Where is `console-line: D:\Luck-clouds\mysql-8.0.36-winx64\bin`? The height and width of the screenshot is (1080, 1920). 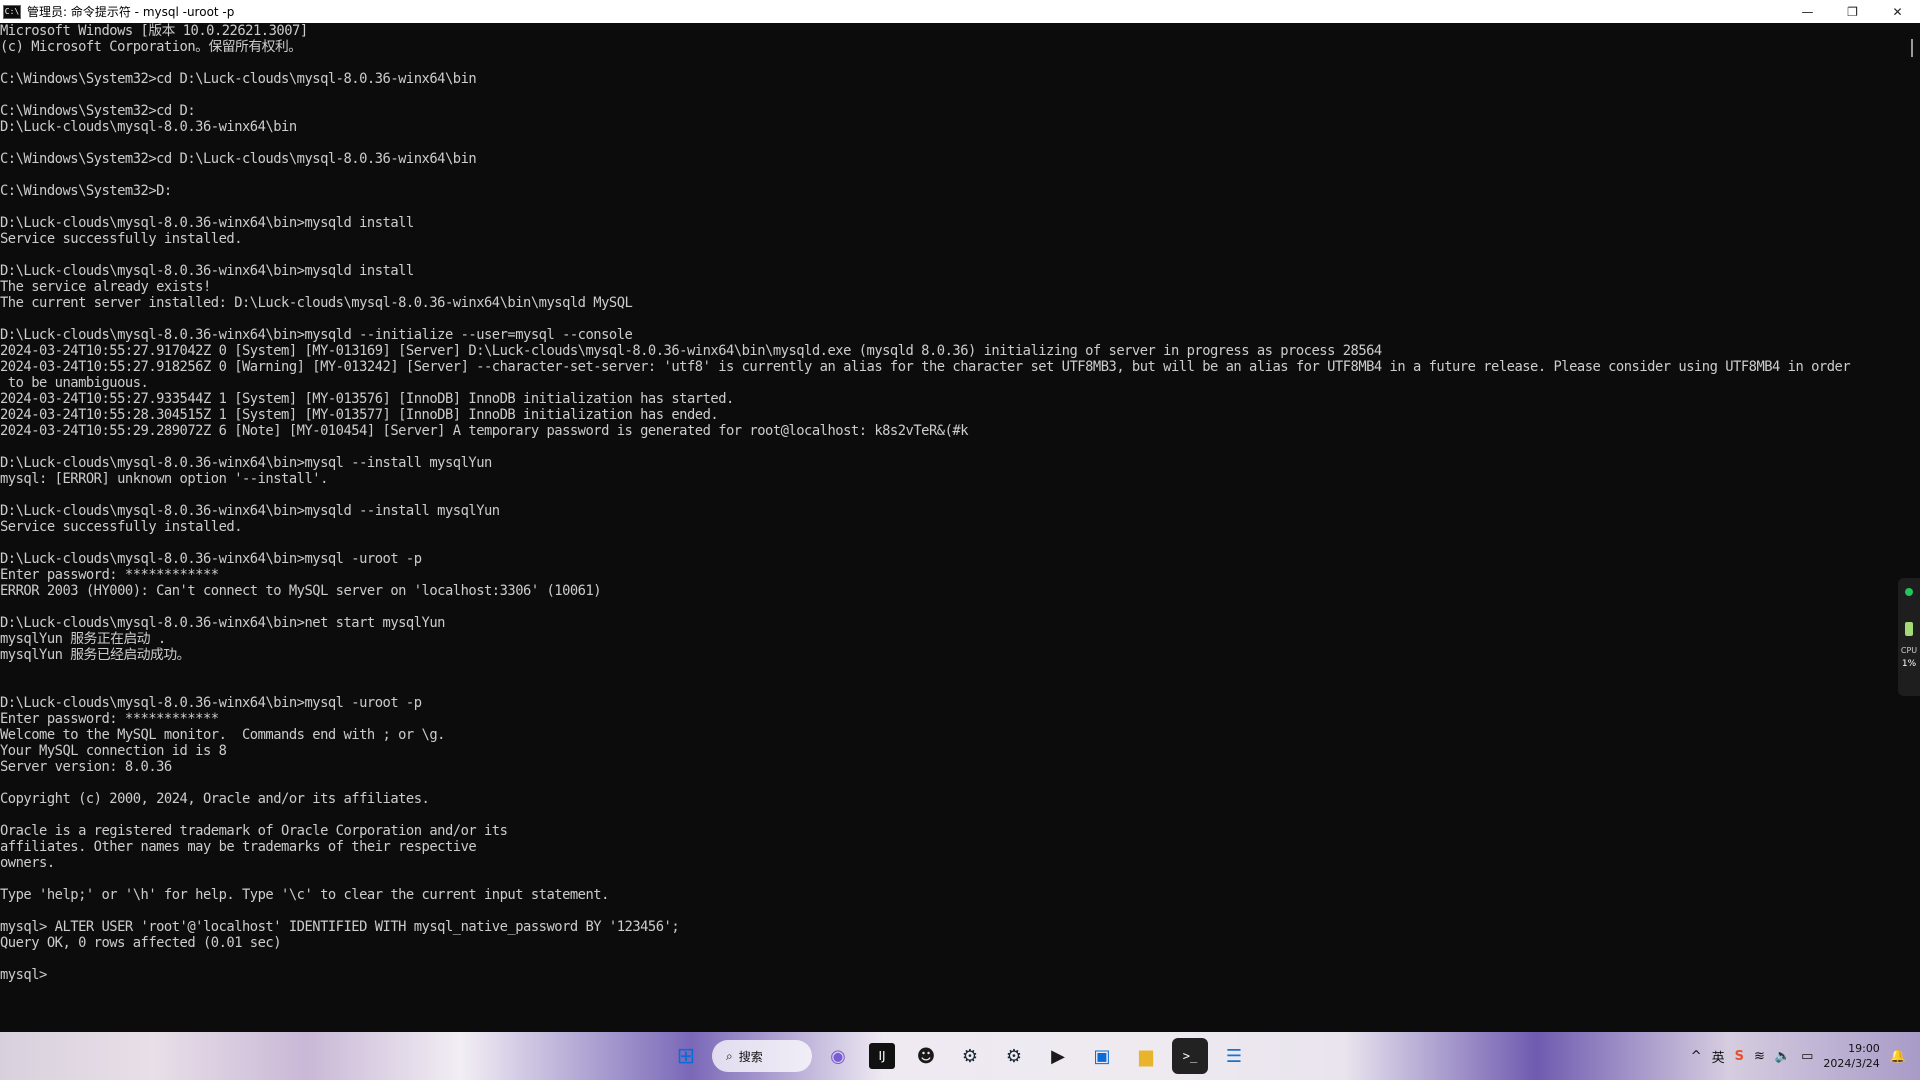 console-line: D:\Luck-clouds\mysql-8.0.36-winx64\bin is located at coordinates (148, 127).